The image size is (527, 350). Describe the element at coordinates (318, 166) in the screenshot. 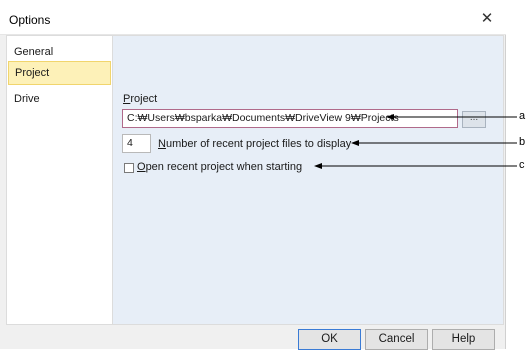

I see `callout-arrowhead-c` at that location.